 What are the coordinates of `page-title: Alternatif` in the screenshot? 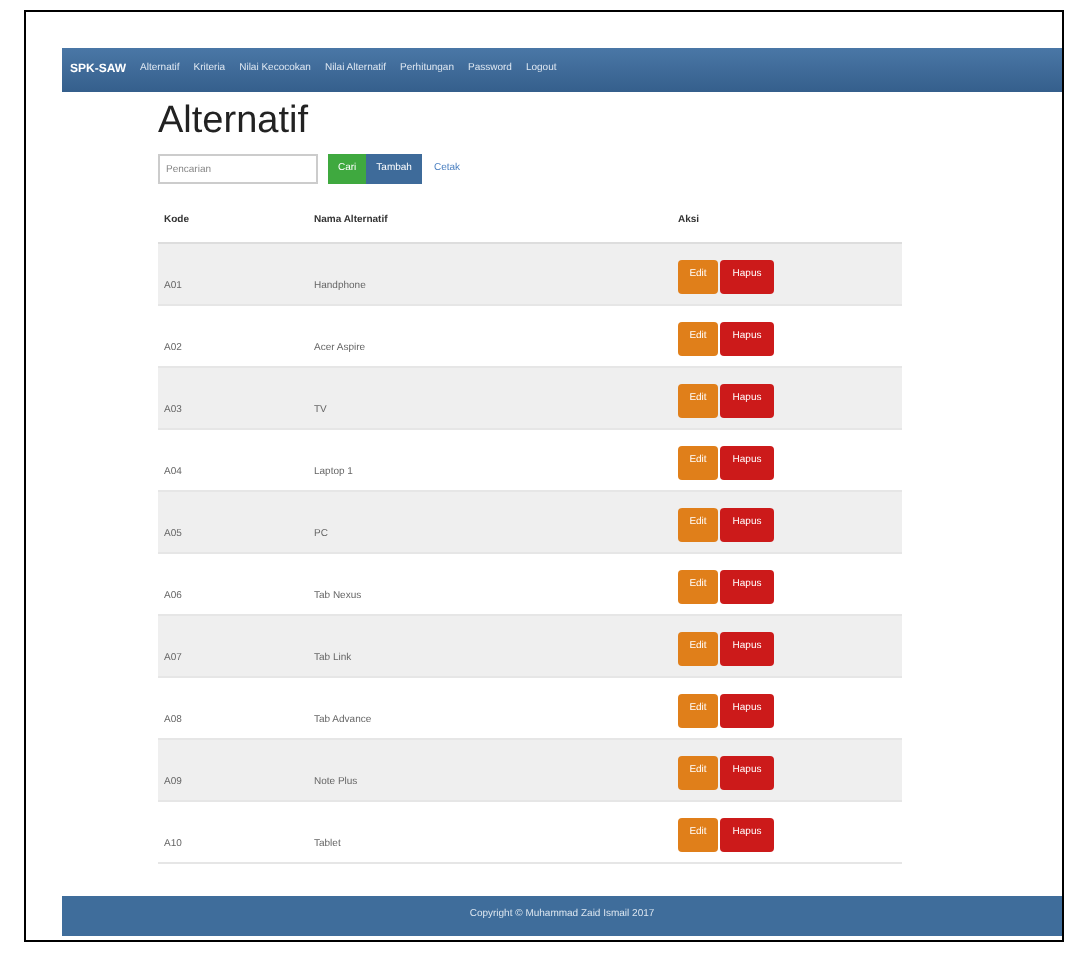 It's located at (234, 122).